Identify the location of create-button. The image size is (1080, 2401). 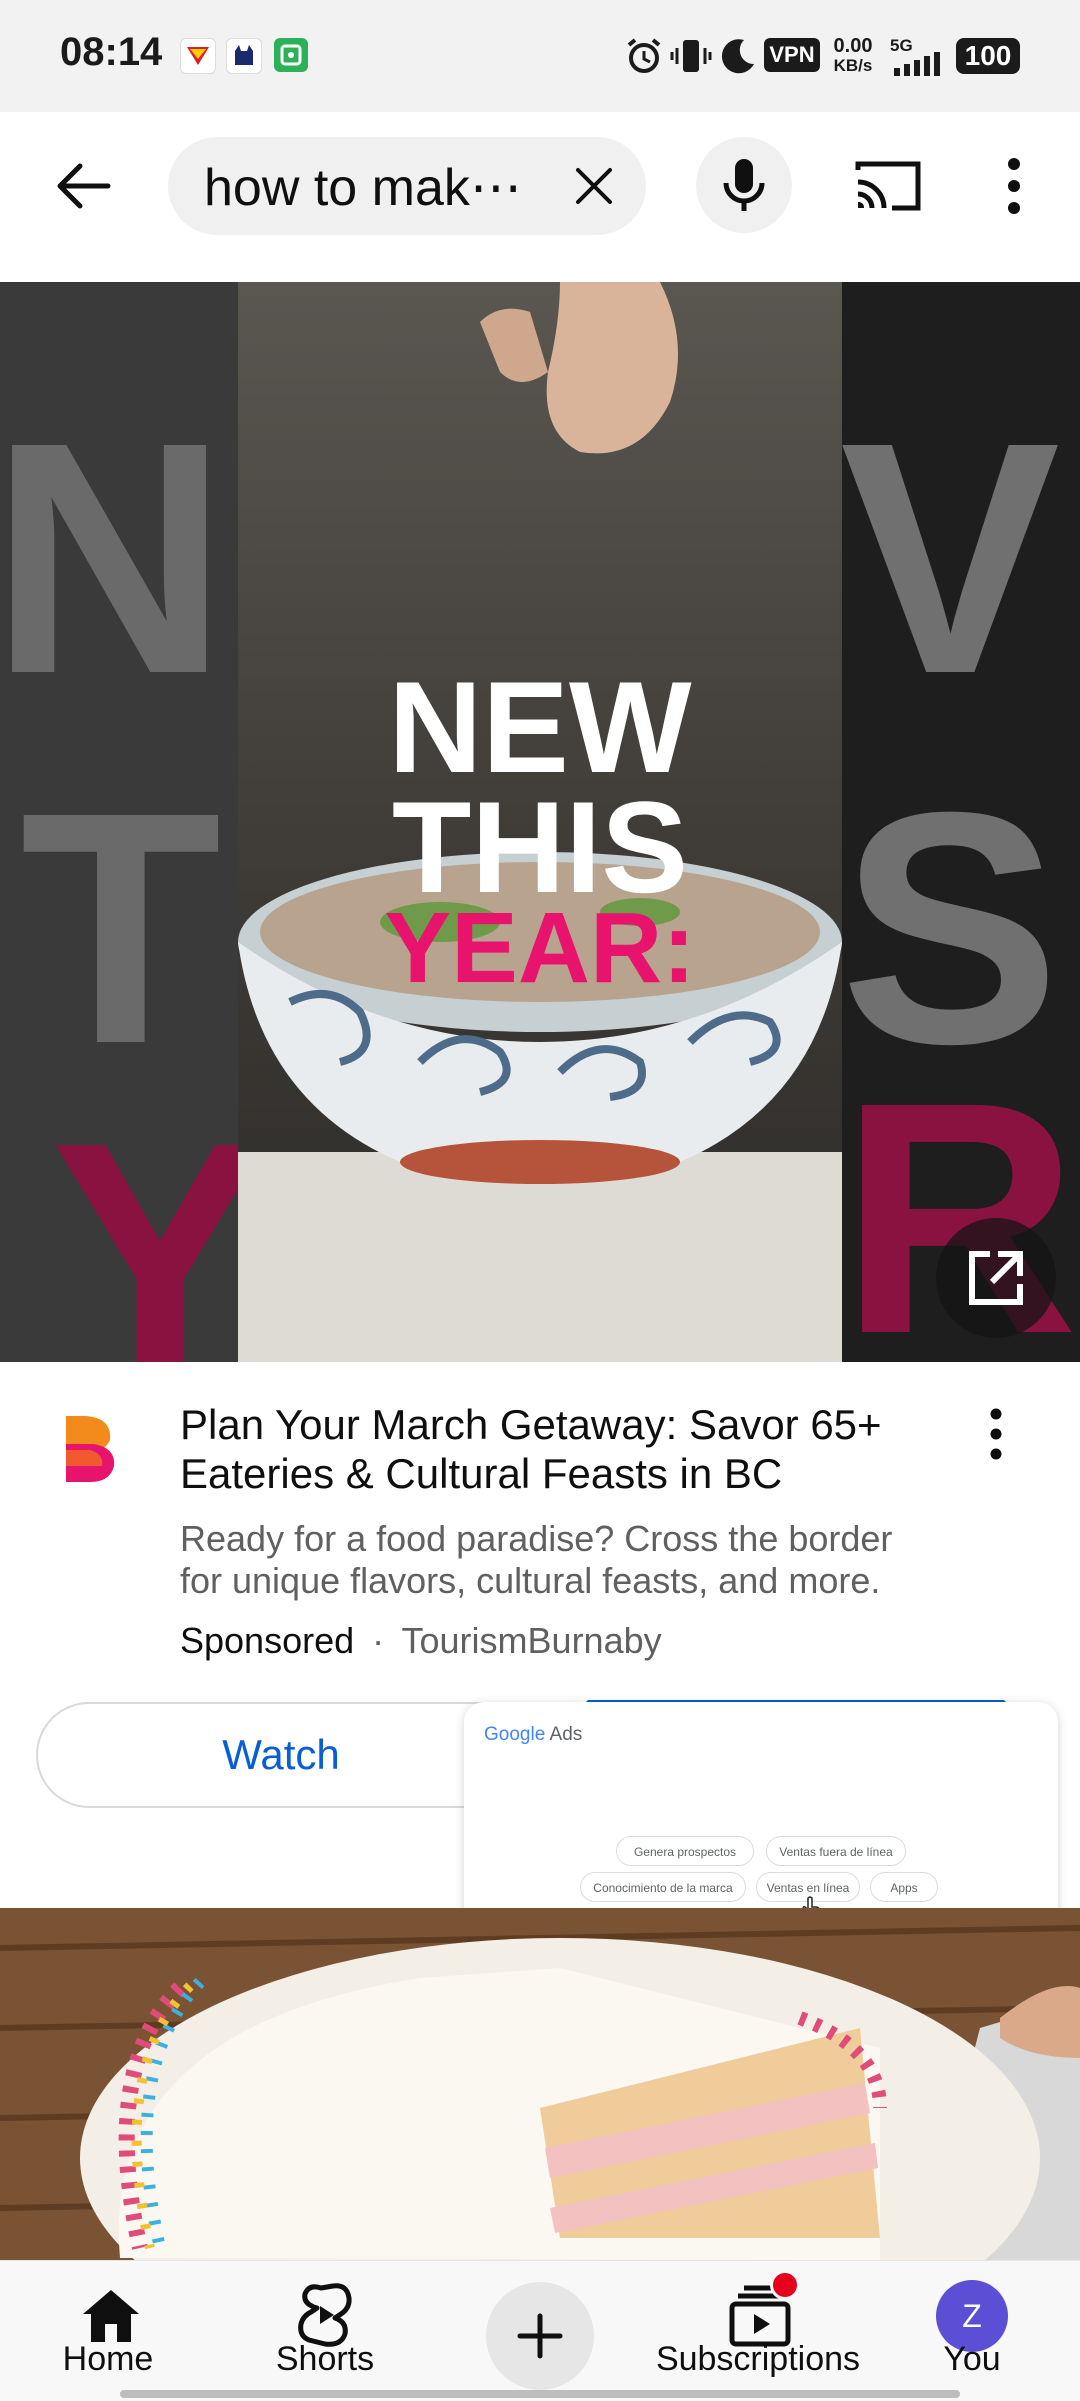
(540, 2336).